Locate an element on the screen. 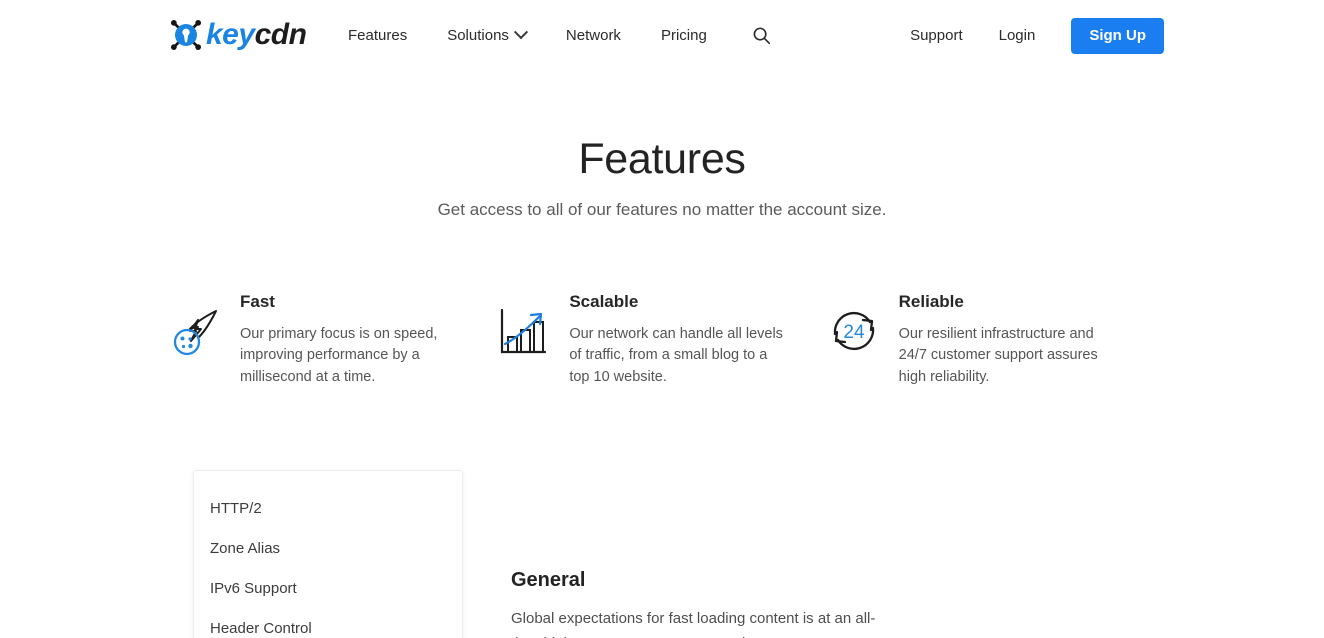  feature-card-title: Fast is located at coordinates (257, 302).